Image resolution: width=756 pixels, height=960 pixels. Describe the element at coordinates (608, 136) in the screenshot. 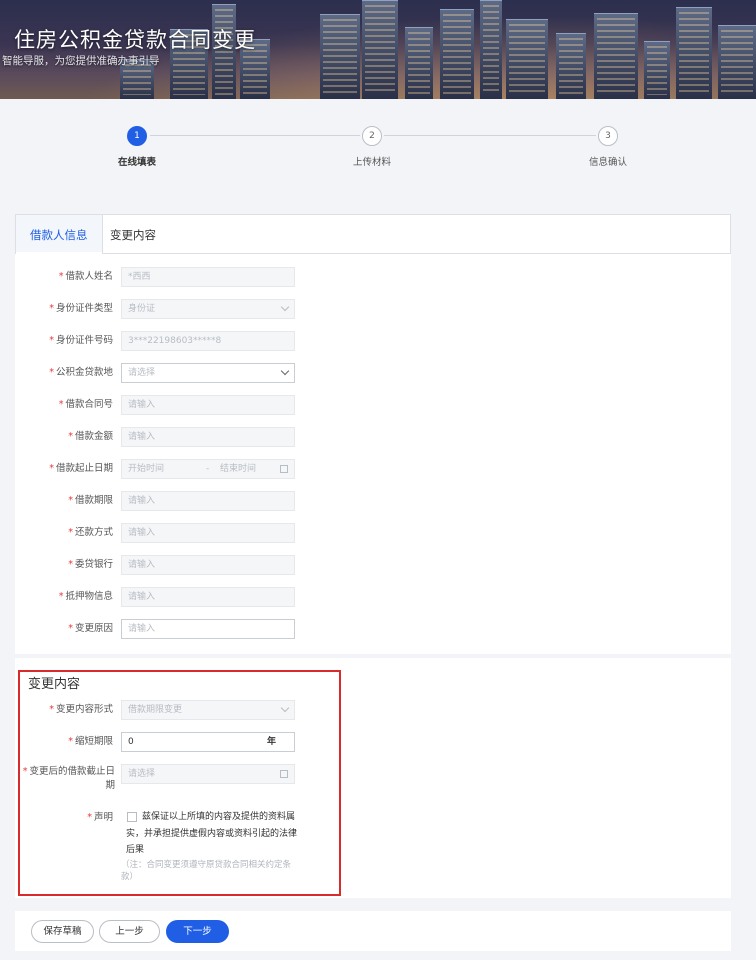

I see `step-3-number: 3` at that location.